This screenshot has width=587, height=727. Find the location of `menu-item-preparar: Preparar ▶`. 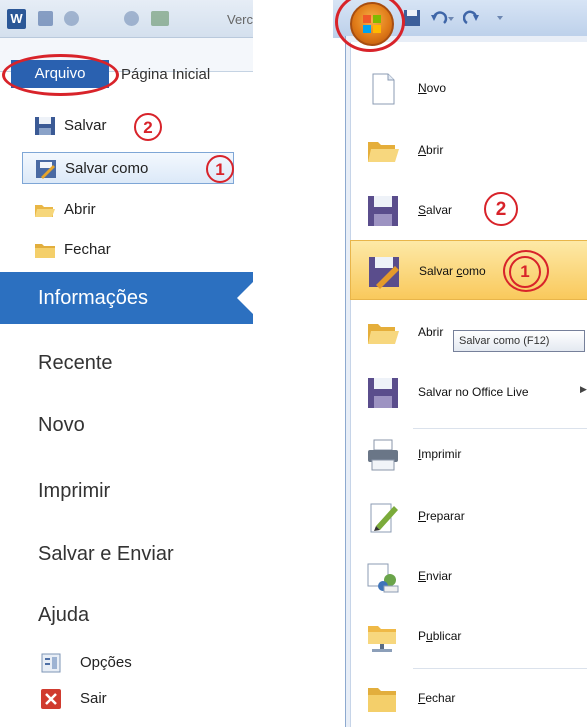

menu-item-preparar: Preparar ▶ is located at coordinates (468, 516).